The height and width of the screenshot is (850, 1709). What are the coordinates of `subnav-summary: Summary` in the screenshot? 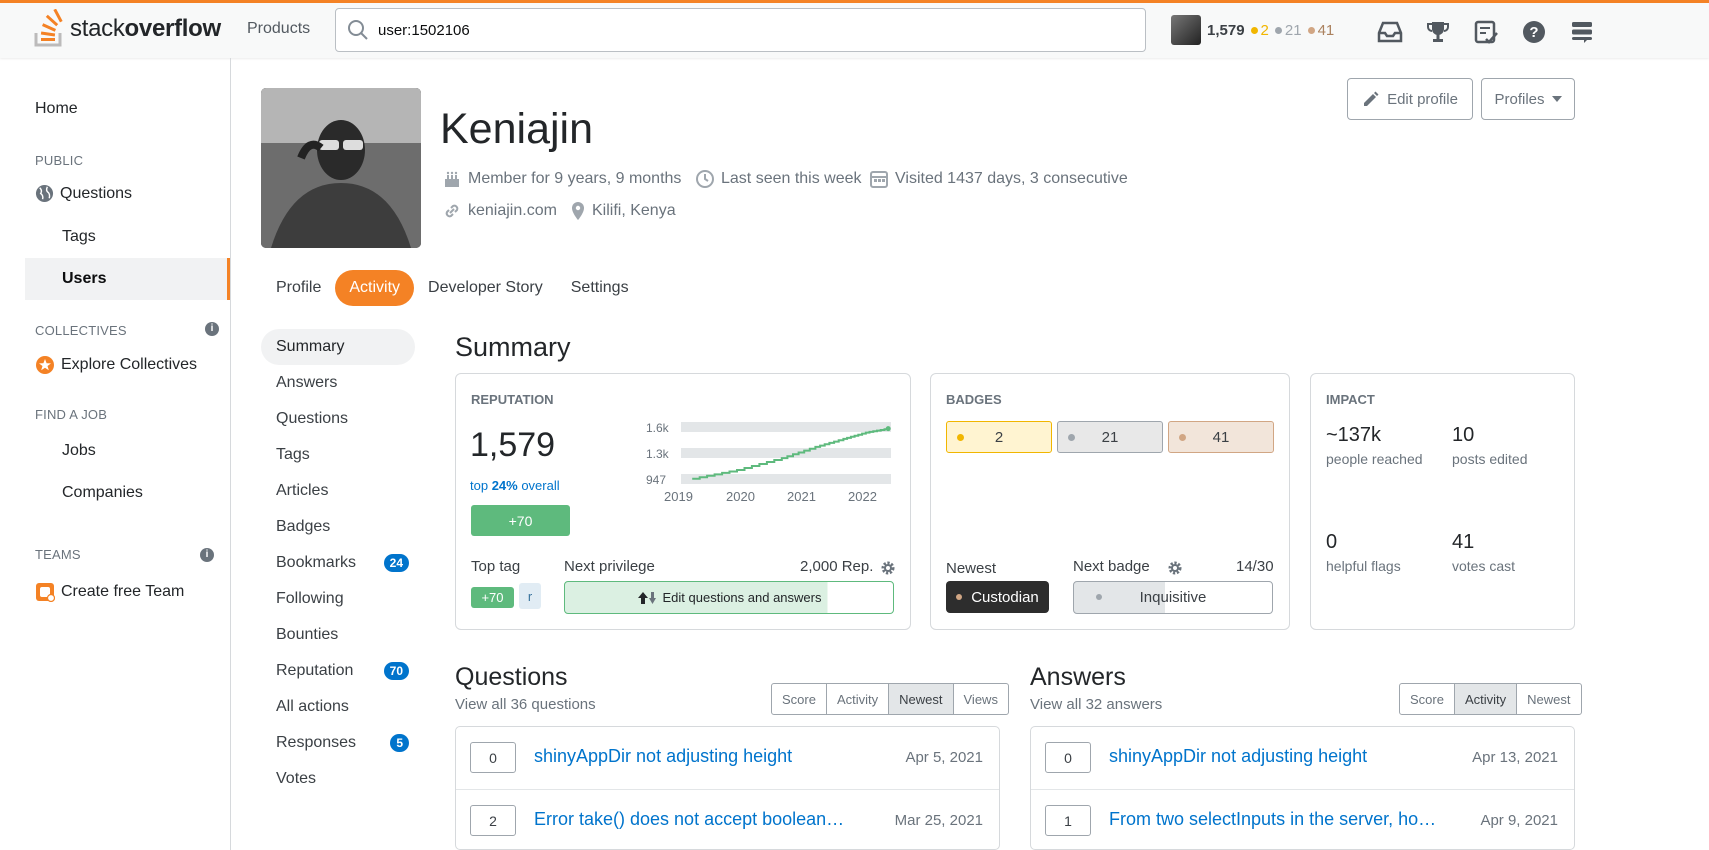 It's located at (338, 347).